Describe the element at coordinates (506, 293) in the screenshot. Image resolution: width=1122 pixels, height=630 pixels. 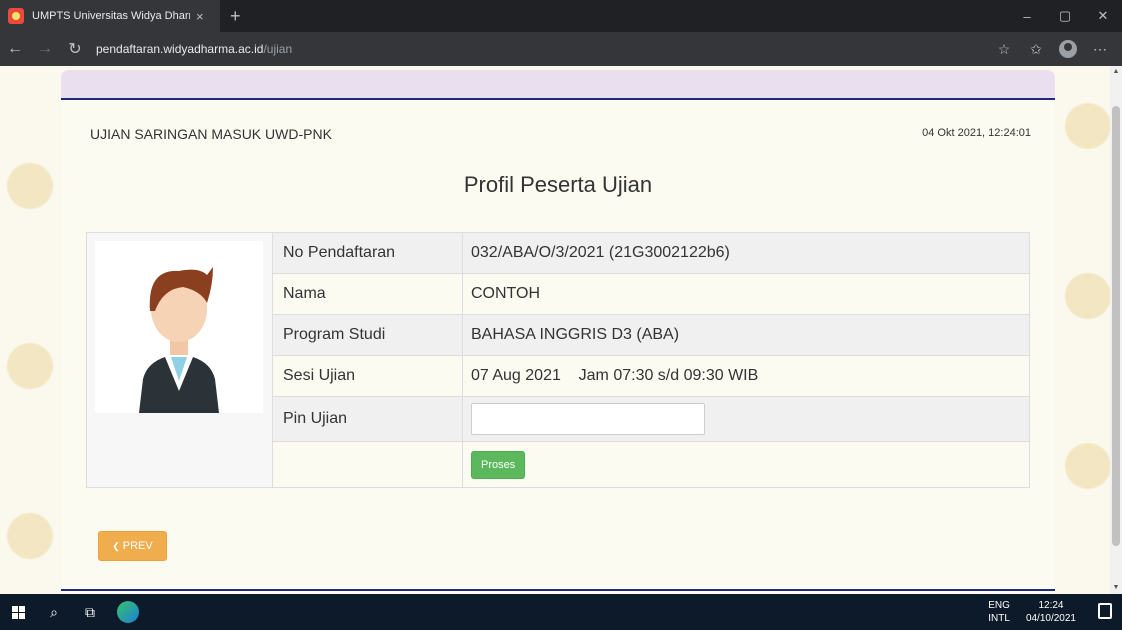
I see `row-value: CONTOH` at that location.